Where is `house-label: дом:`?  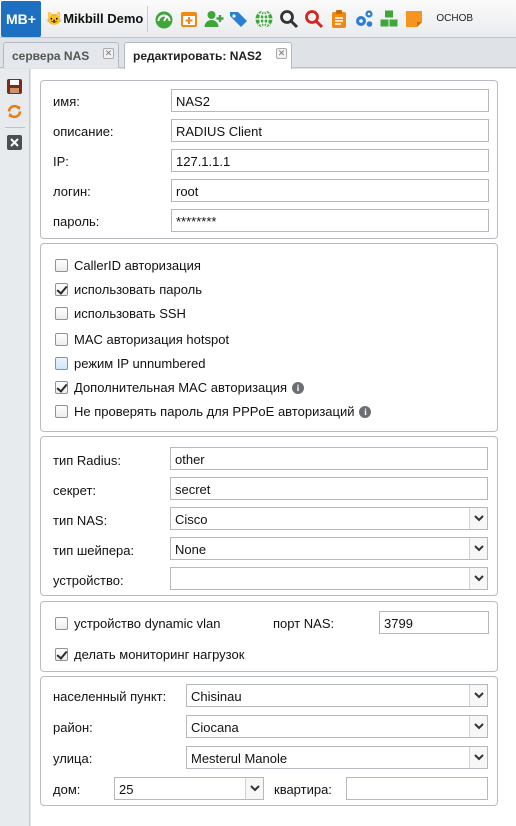 house-label: дом: is located at coordinates (67, 789).